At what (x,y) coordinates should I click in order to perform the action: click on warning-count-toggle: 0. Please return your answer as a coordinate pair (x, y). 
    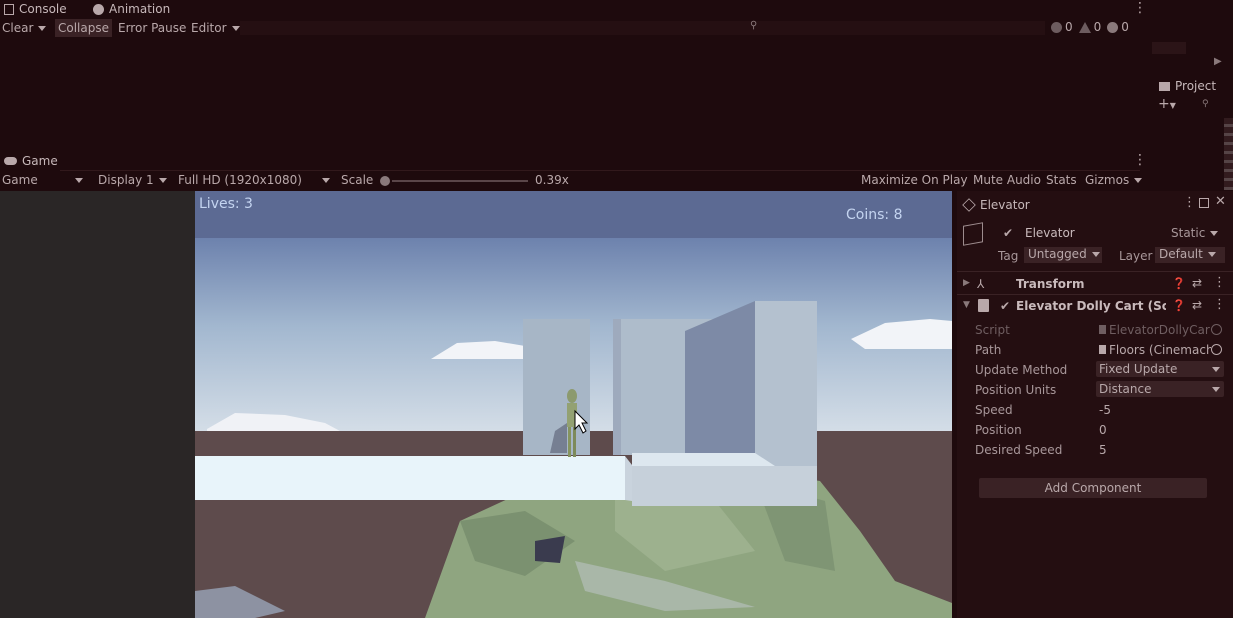
    Looking at the image, I should click on (1090, 27).